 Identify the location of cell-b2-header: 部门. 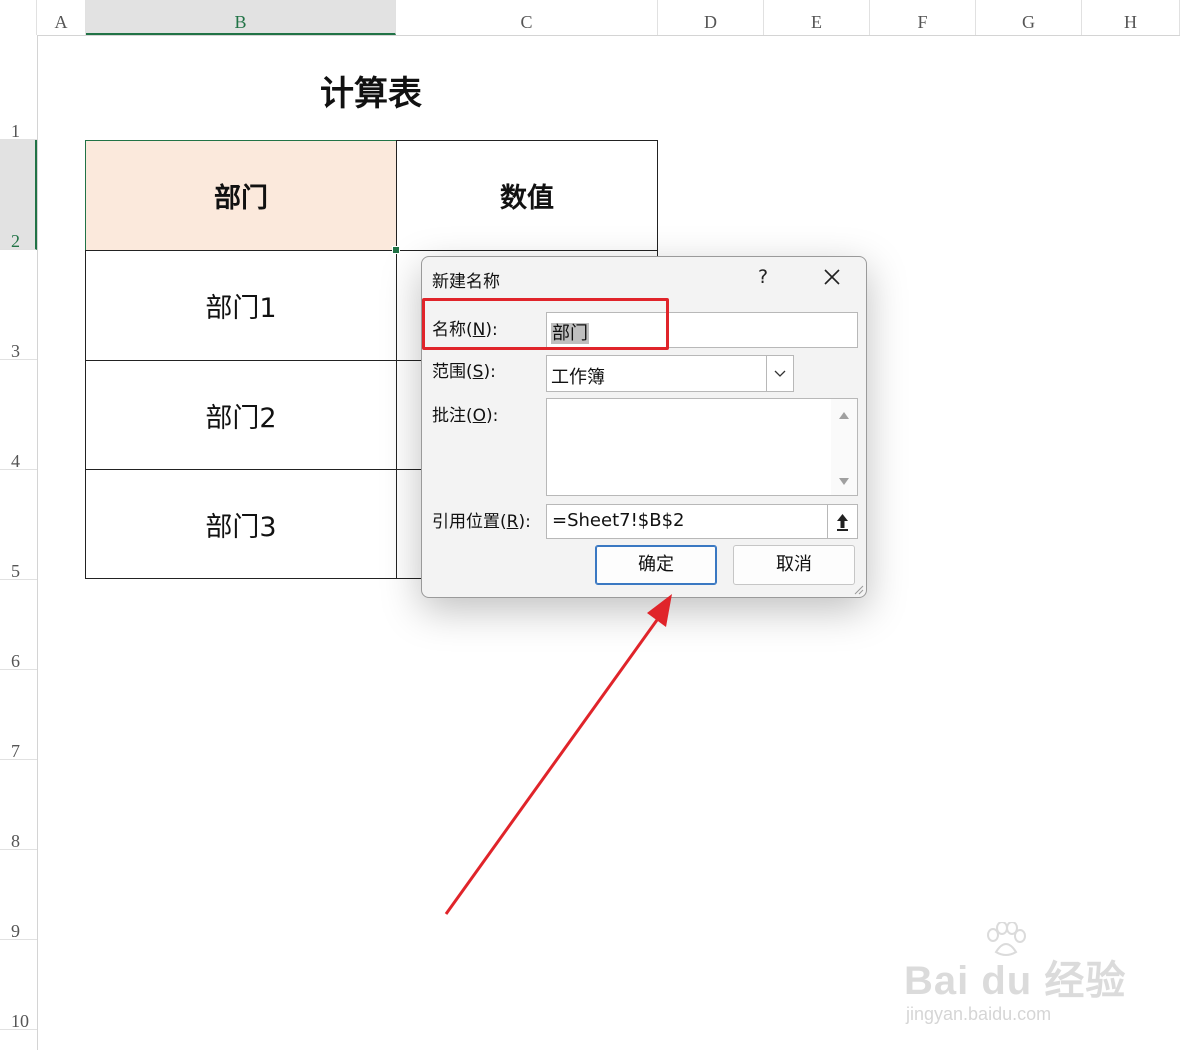
(241, 195).